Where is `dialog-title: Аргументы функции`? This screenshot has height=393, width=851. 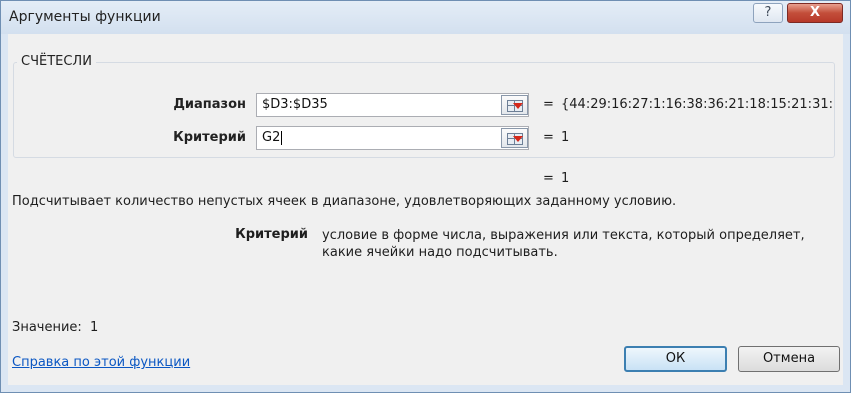 dialog-title: Аргументы функции is located at coordinates (85, 17).